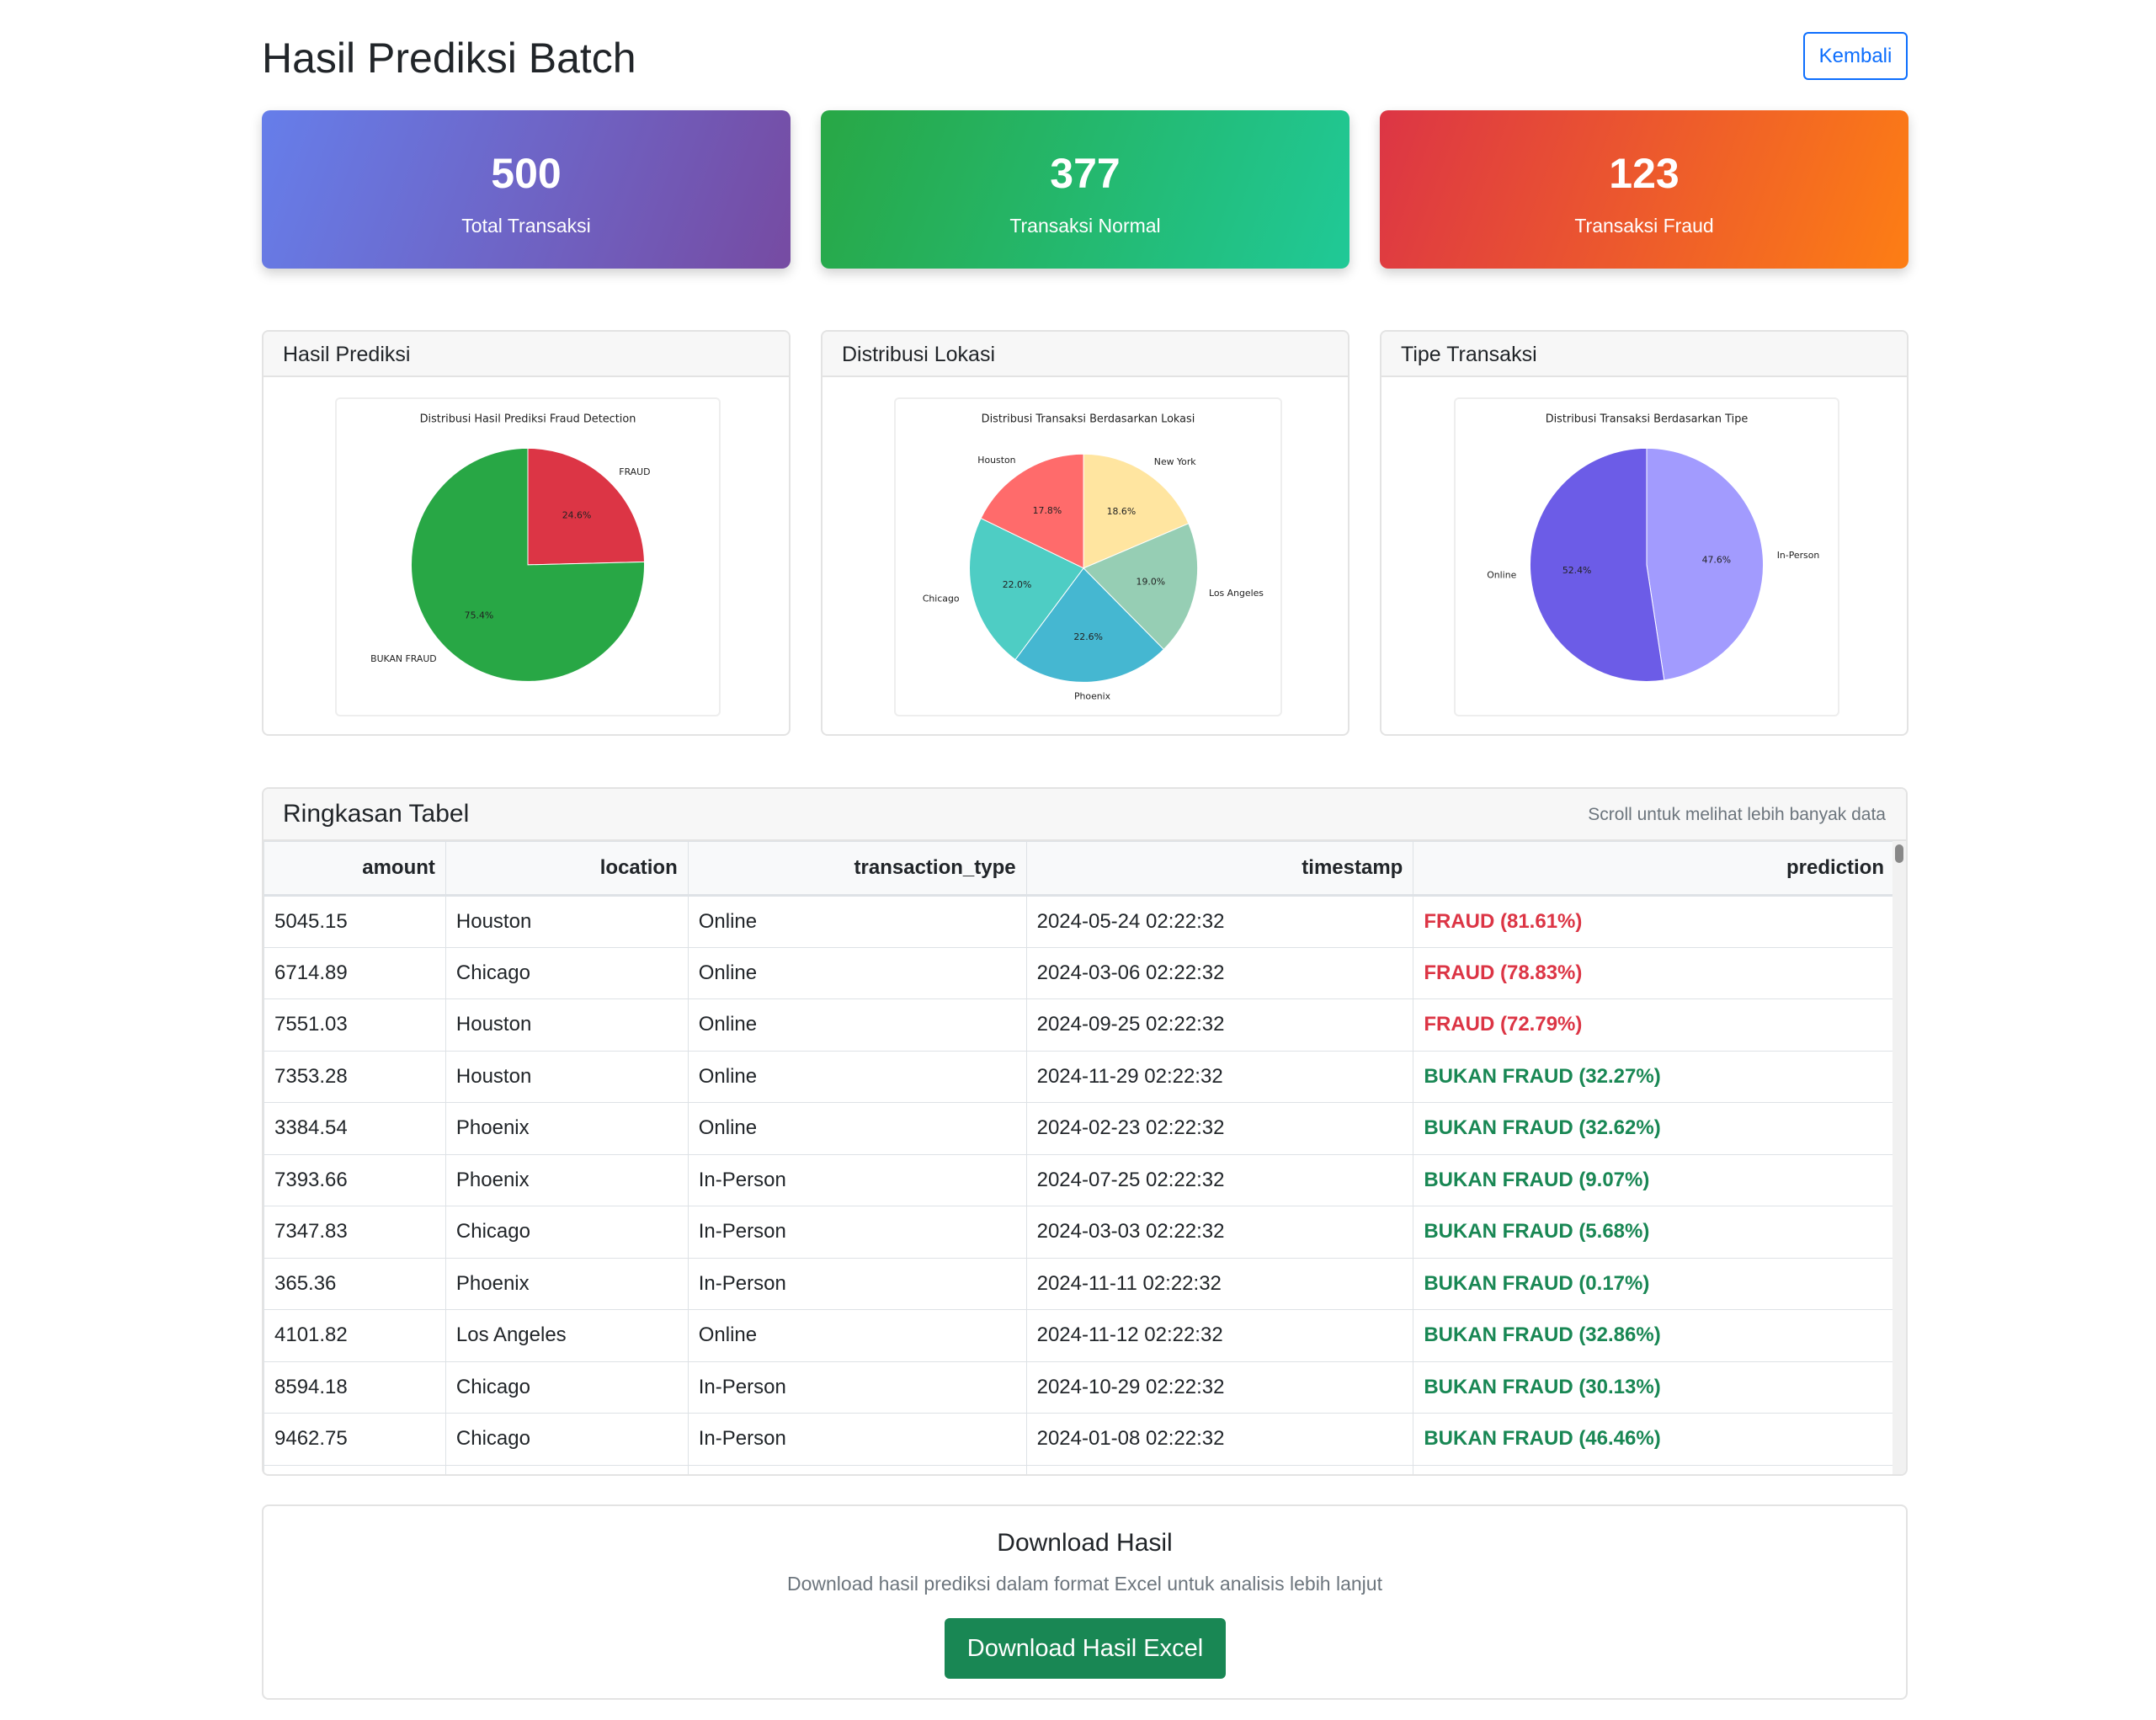 Image resolution: width=2156 pixels, height=1720 pixels. What do you see at coordinates (1219, 869) in the screenshot?
I see `column-header-timestamp: timestamp` at bounding box center [1219, 869].